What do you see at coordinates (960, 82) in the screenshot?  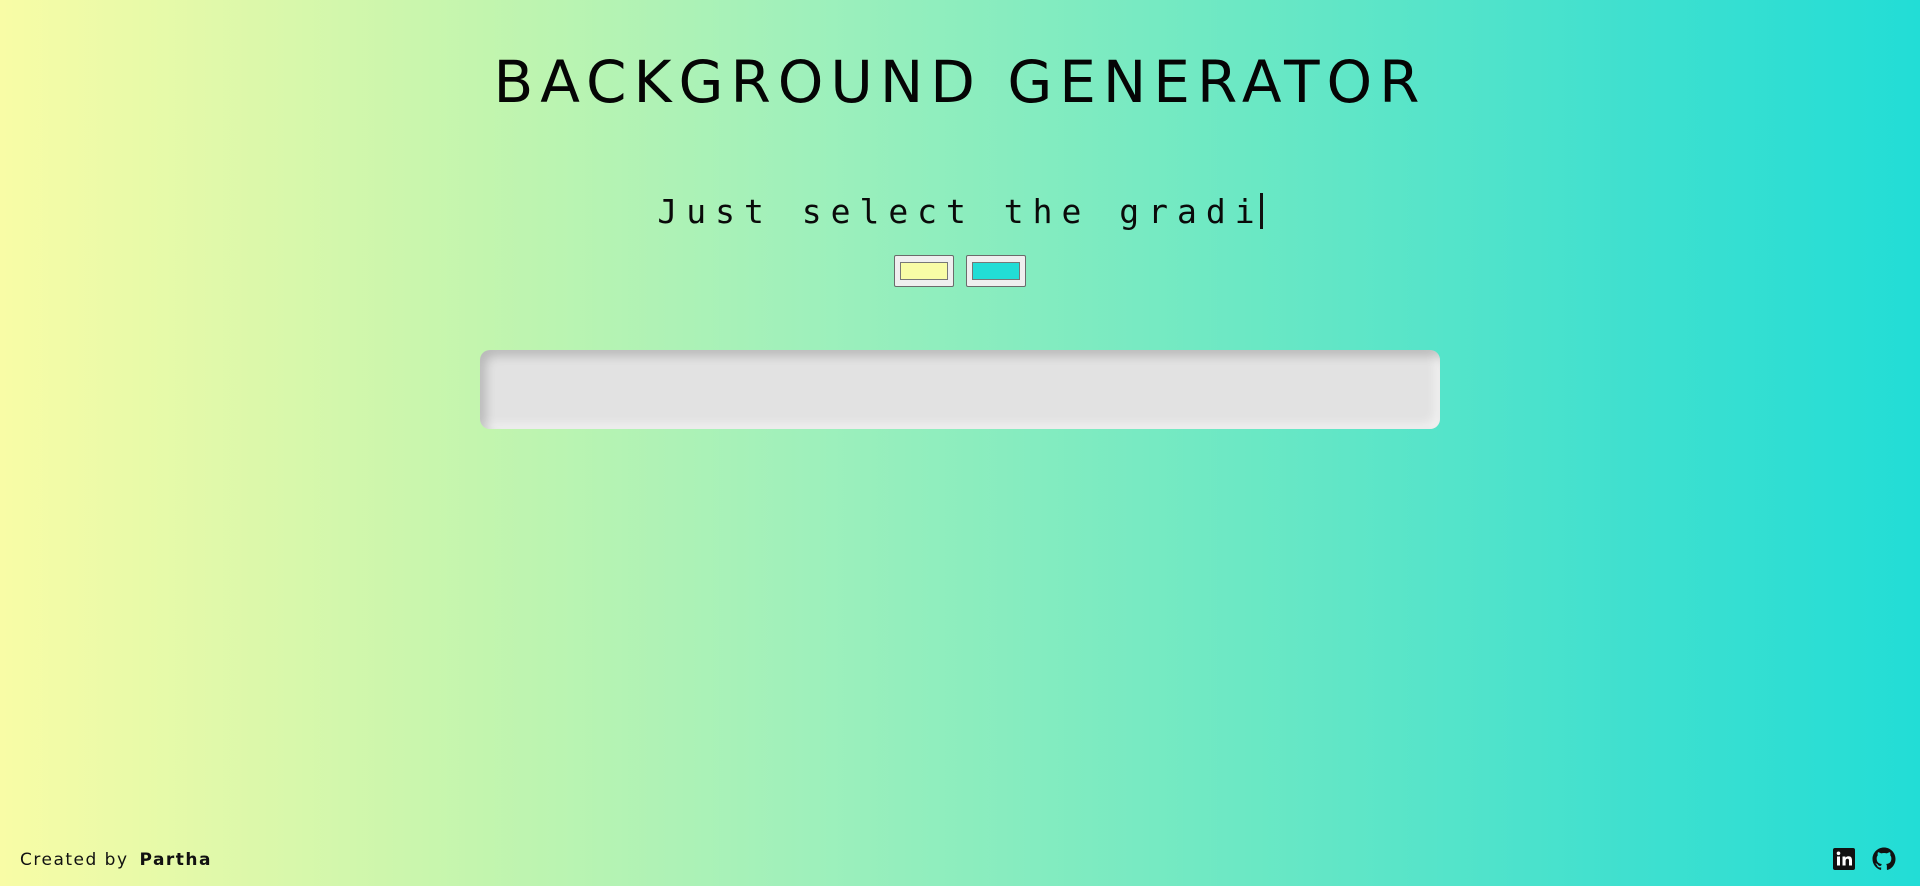 I see `page-title: BACKGROUND GENERATOR` at bounding box center [960, 82].